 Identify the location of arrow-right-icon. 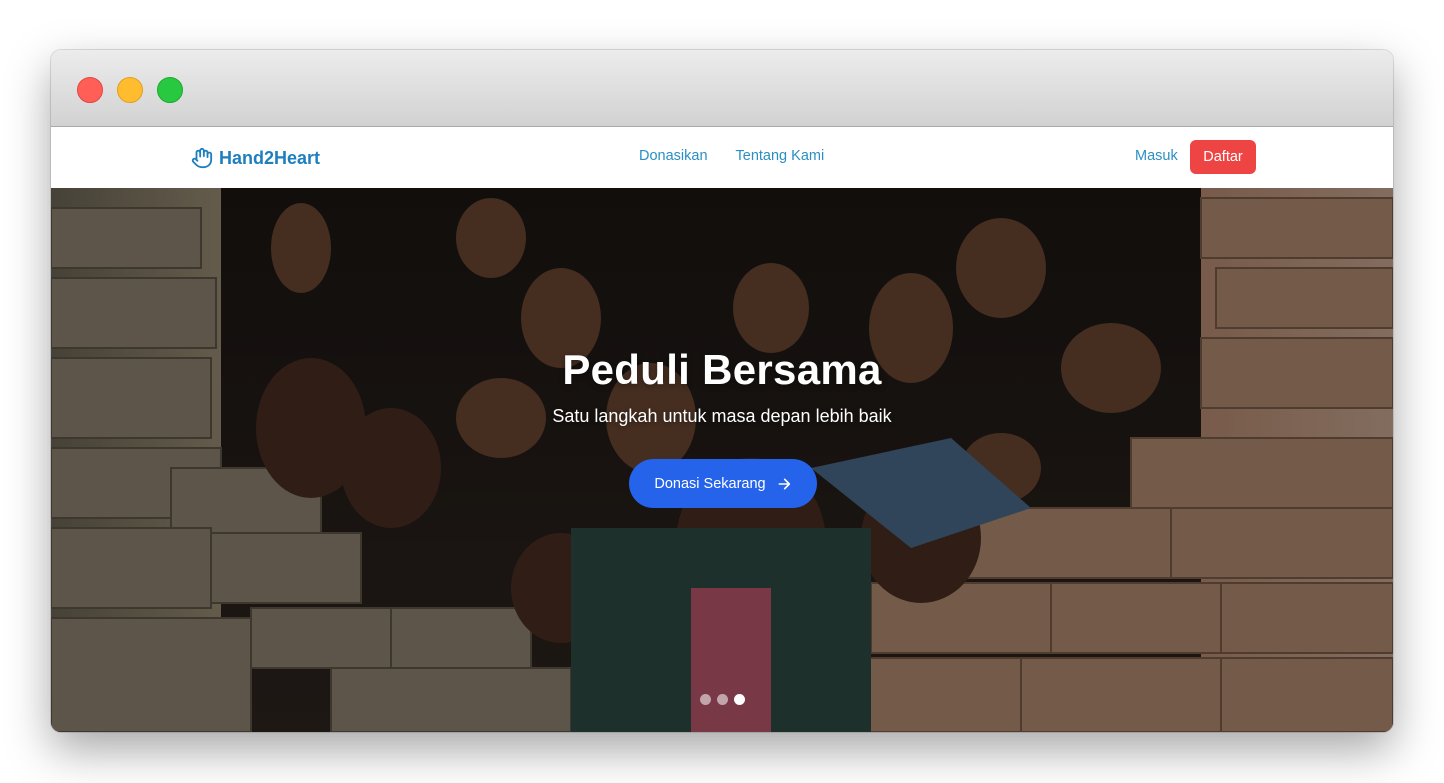
(784, 483).